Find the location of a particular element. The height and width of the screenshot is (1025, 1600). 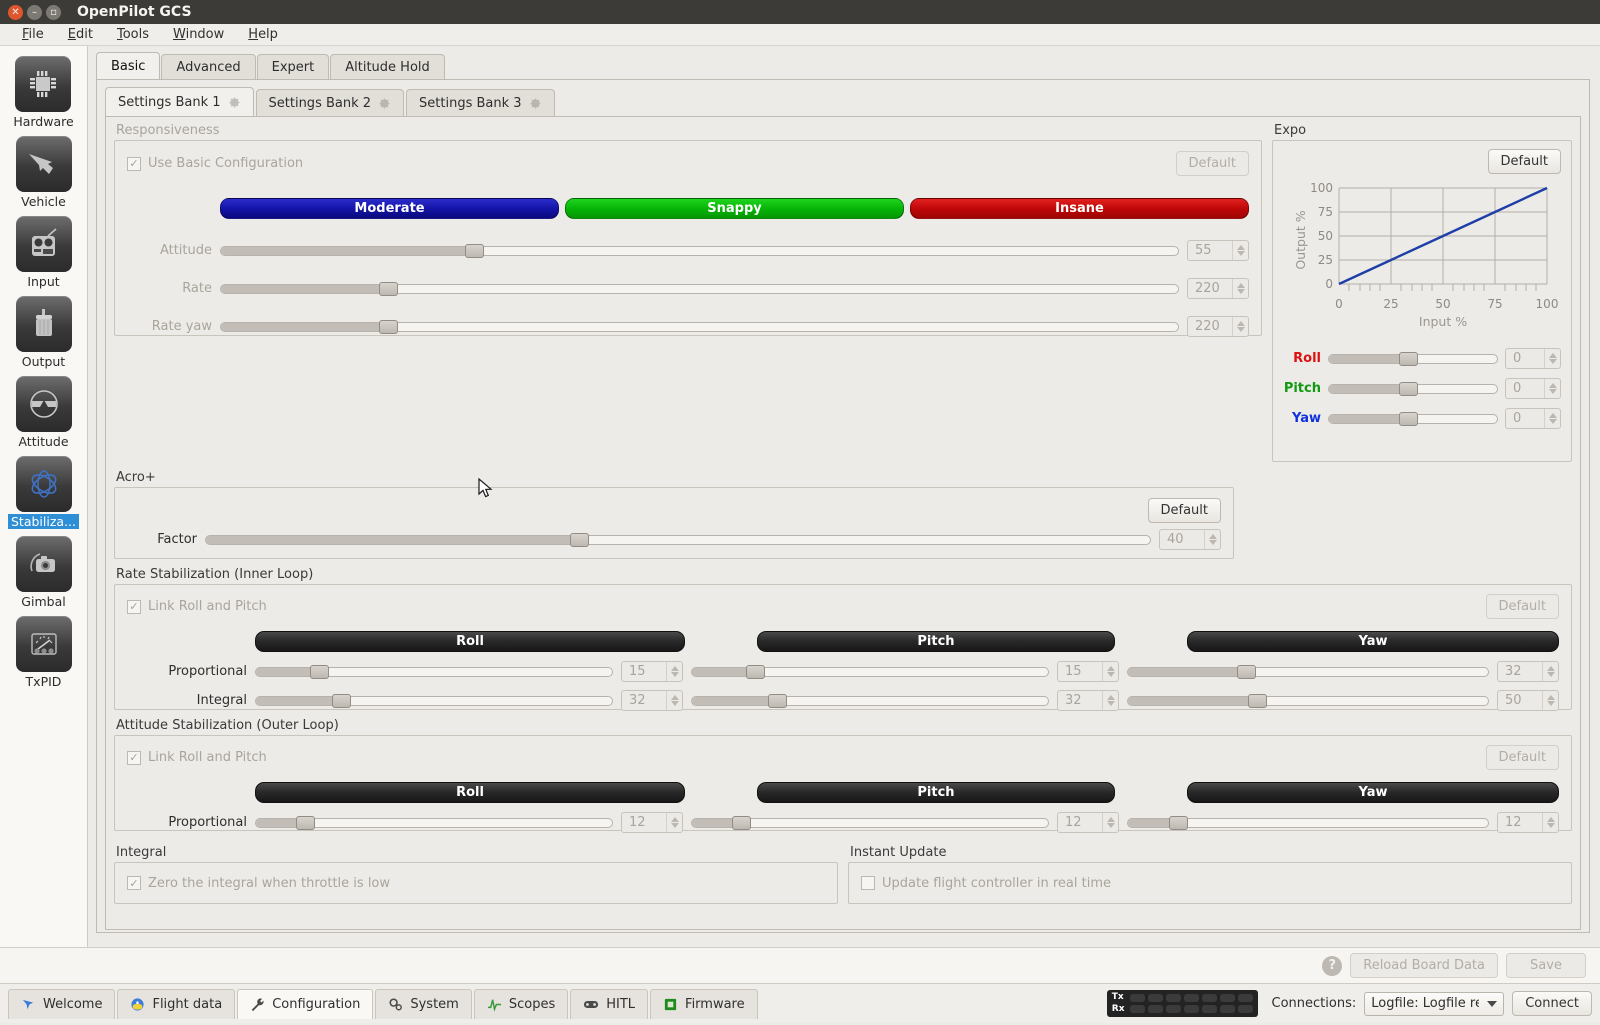

sidebar-item-attitude: Attitude is located at coordinates (43, 414).